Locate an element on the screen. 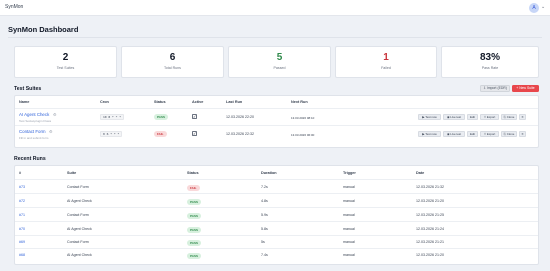  col-cron: Cron is located at coordinates (104, 102).